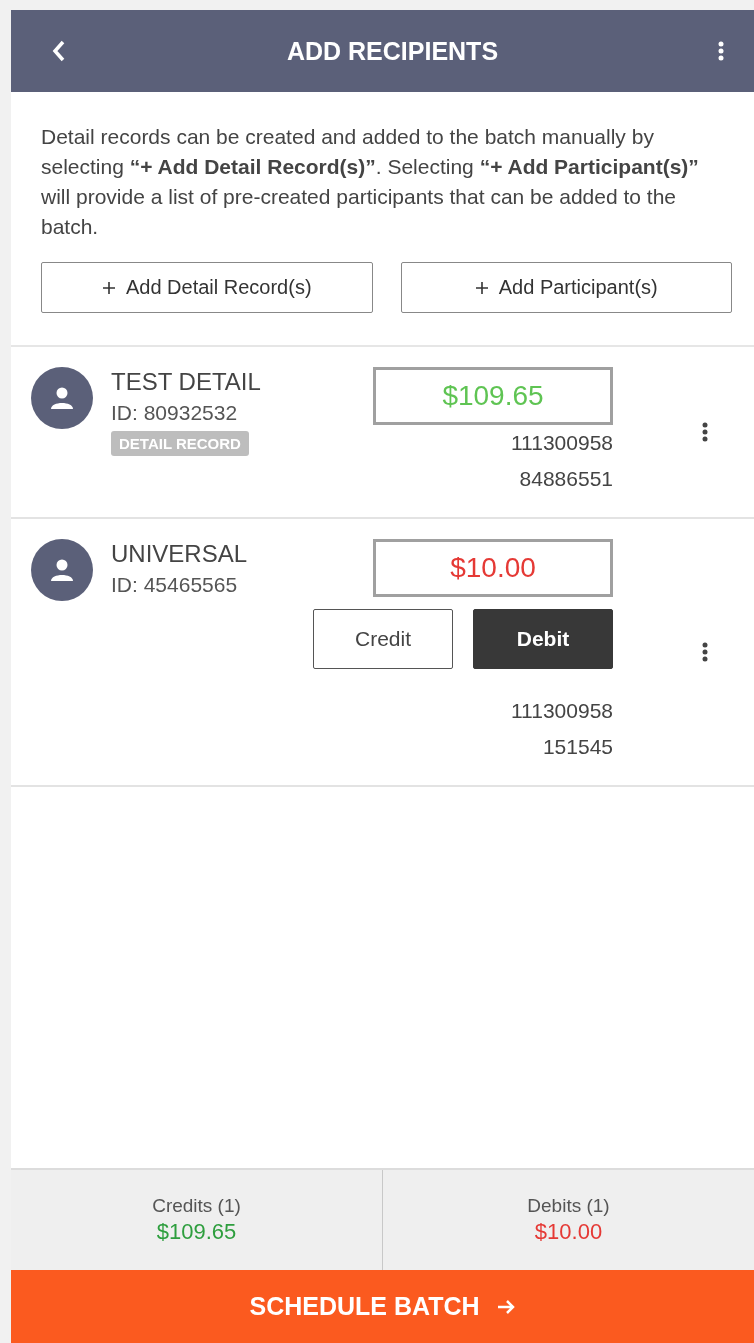 This screenshot has height=1343, width=754. What do you see at coordinates (566, 479) in the screenshot?
I see `account-number: 84886551` at bounding box center [566, 479].